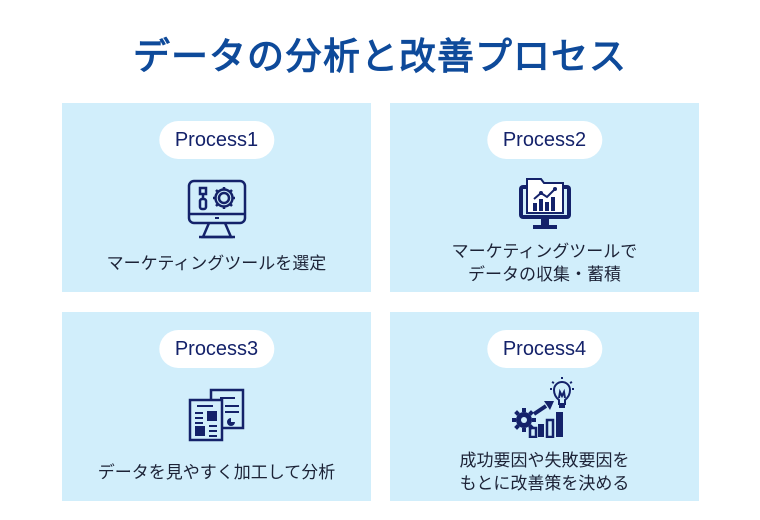  Describe the element at coordinates (216, 140) in the screenshot. I see `process-label-pill: Process1` at that location.